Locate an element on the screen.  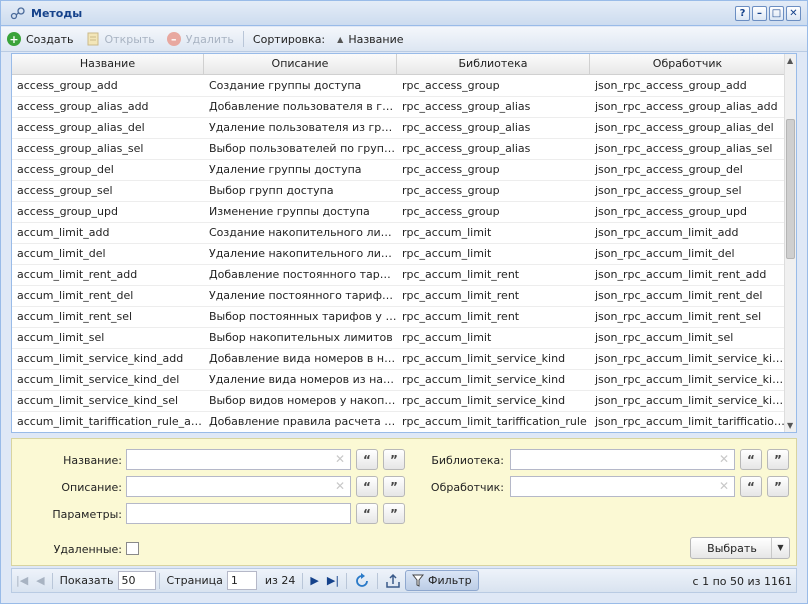
library-quote-open-button: “ is located at coordinates (751, 459).